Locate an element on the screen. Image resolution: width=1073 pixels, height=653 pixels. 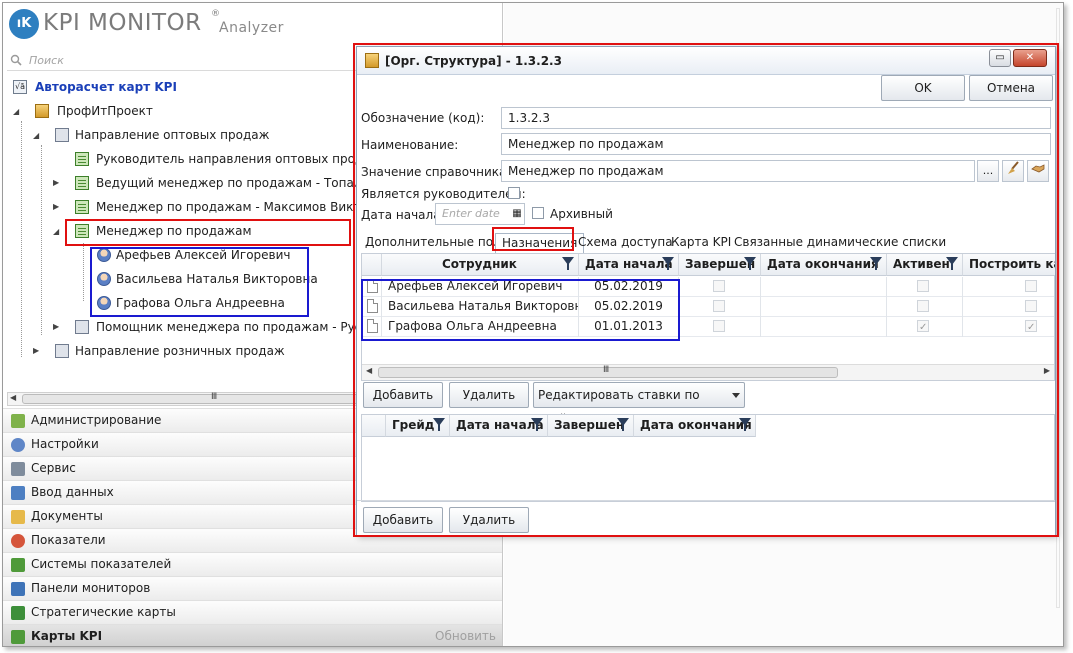
nav-label: Документы is located at coordinates (67, 516).